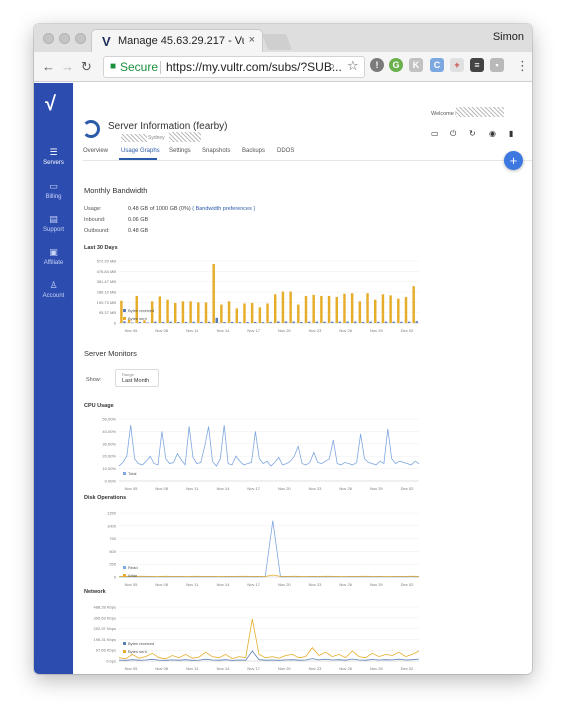 The width and height of the screenshot is (571, 714). What do you see at coordinates (105, 498) in the screenshot?
I see `chart-title-disk: Disk Operations` at bounding box center [105, 498].